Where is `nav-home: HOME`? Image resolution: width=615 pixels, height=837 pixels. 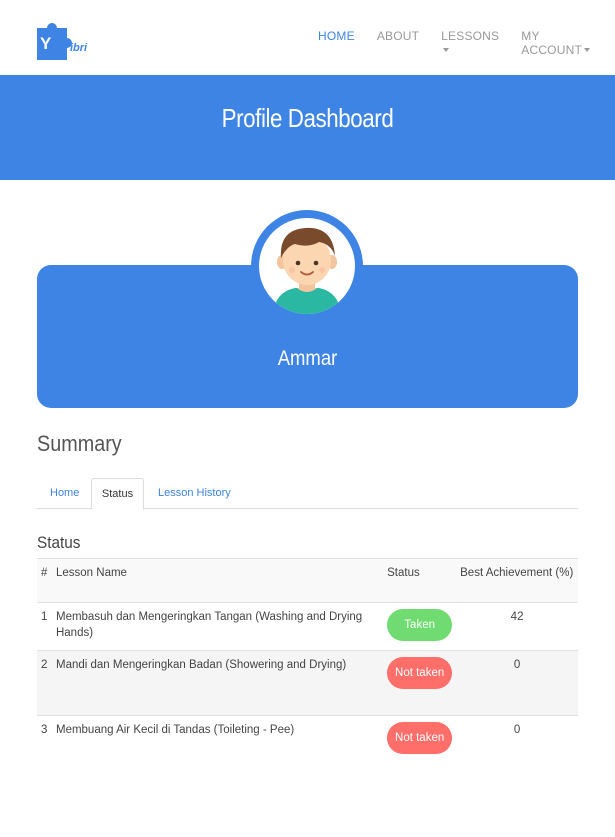
nav-home: HOME is located at coordinates (336, 43).